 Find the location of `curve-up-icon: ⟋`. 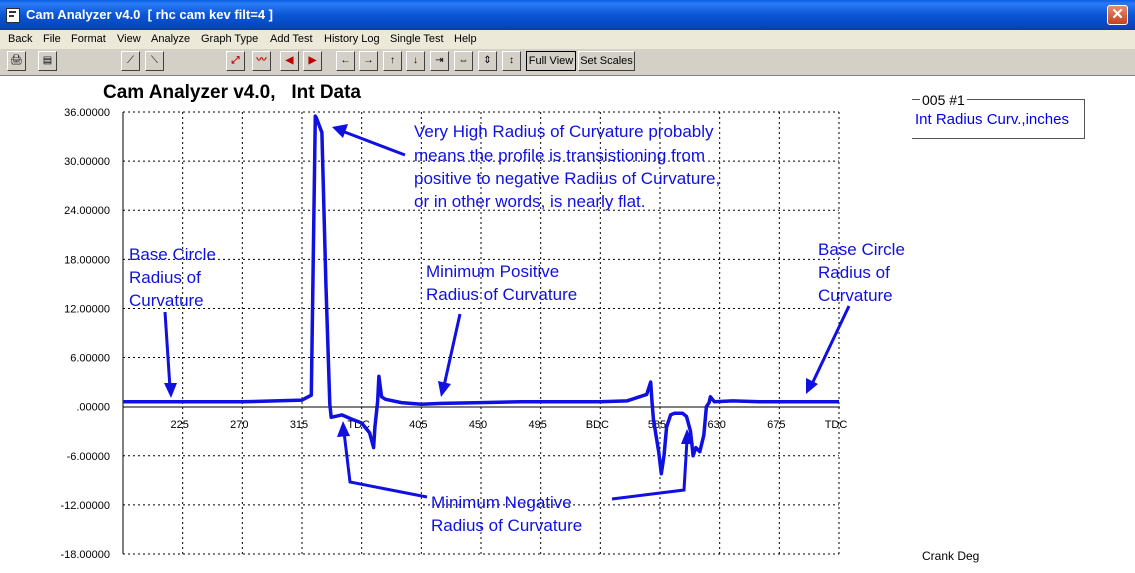

curve-up-icon: ⟋ is located at coordinates (130, 61).